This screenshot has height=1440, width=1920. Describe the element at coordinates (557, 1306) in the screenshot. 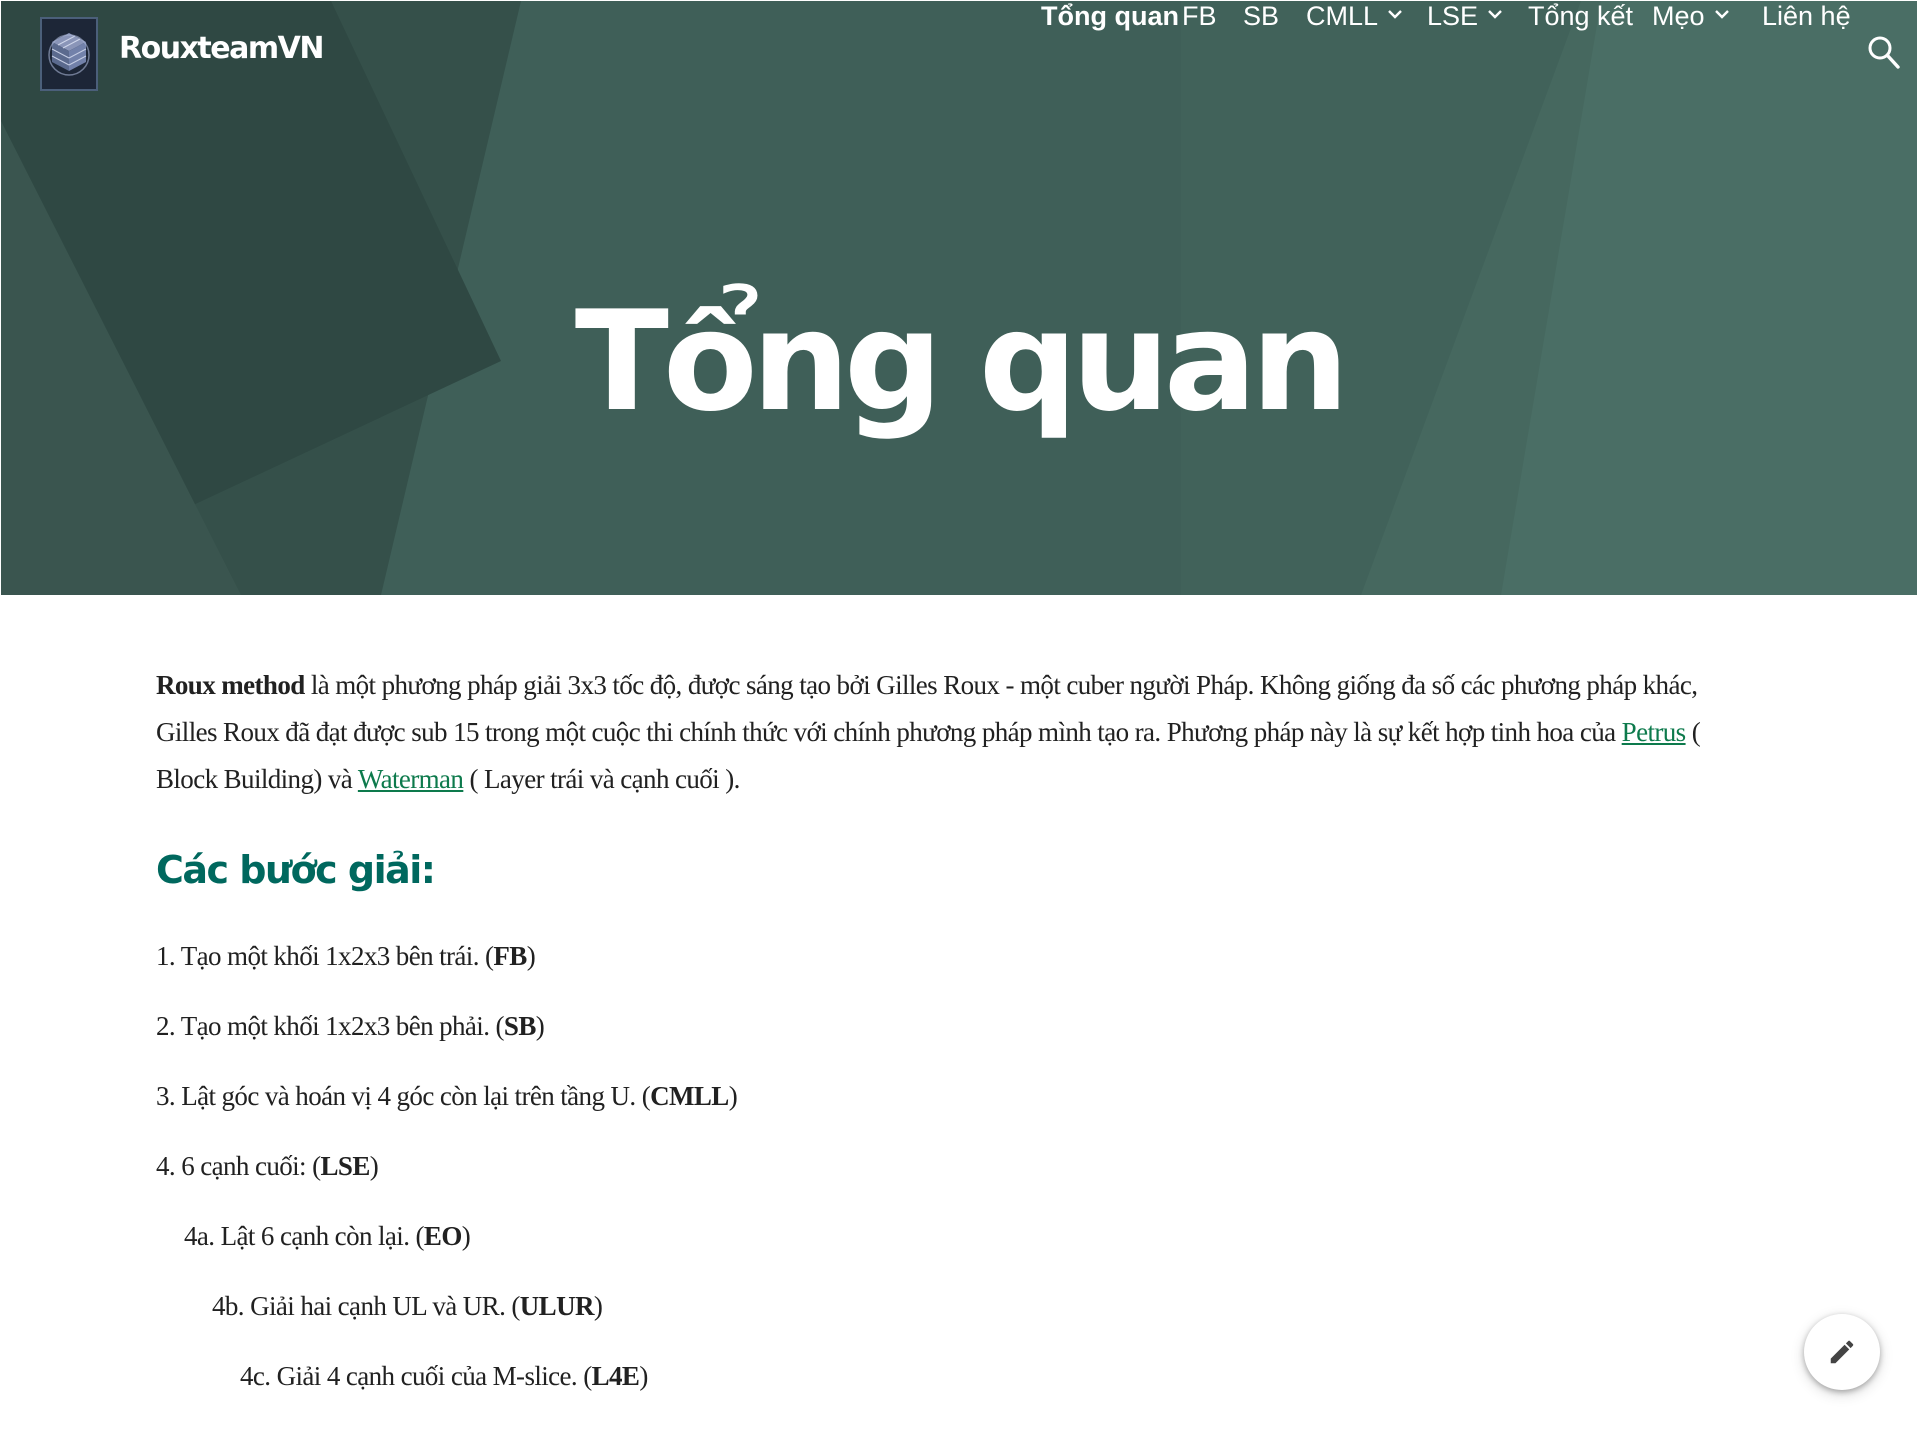

I see `step-code: ULUR` at that location.